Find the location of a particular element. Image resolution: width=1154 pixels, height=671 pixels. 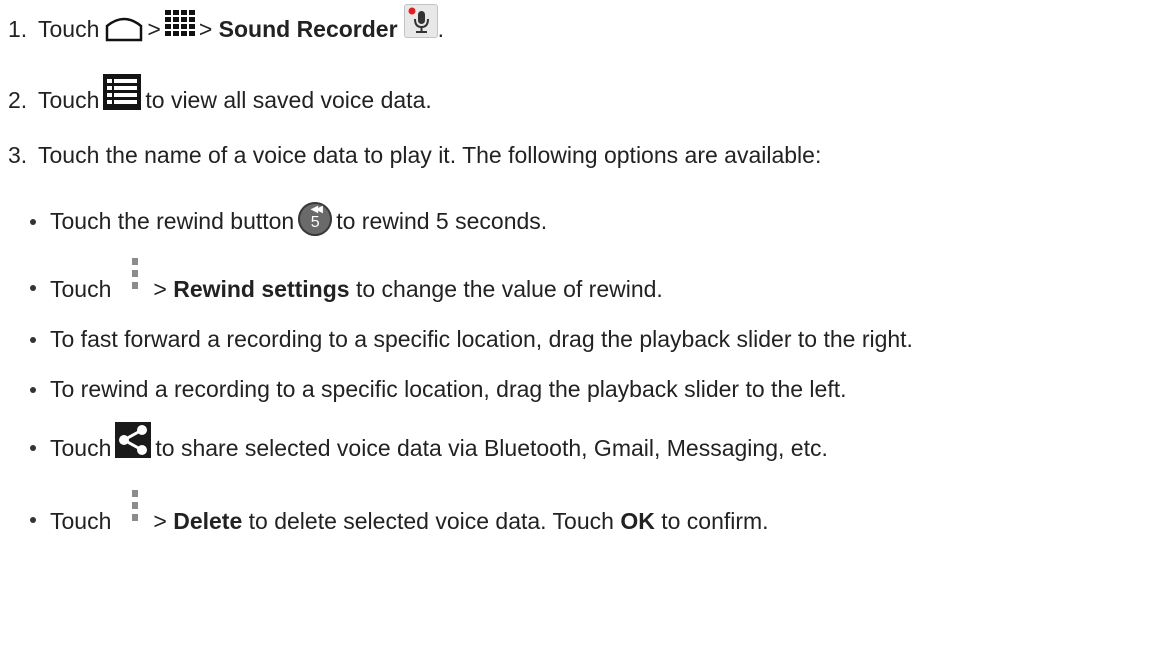

step-text-rest: to view all saved voice data. is located at coordinates (288, 100).